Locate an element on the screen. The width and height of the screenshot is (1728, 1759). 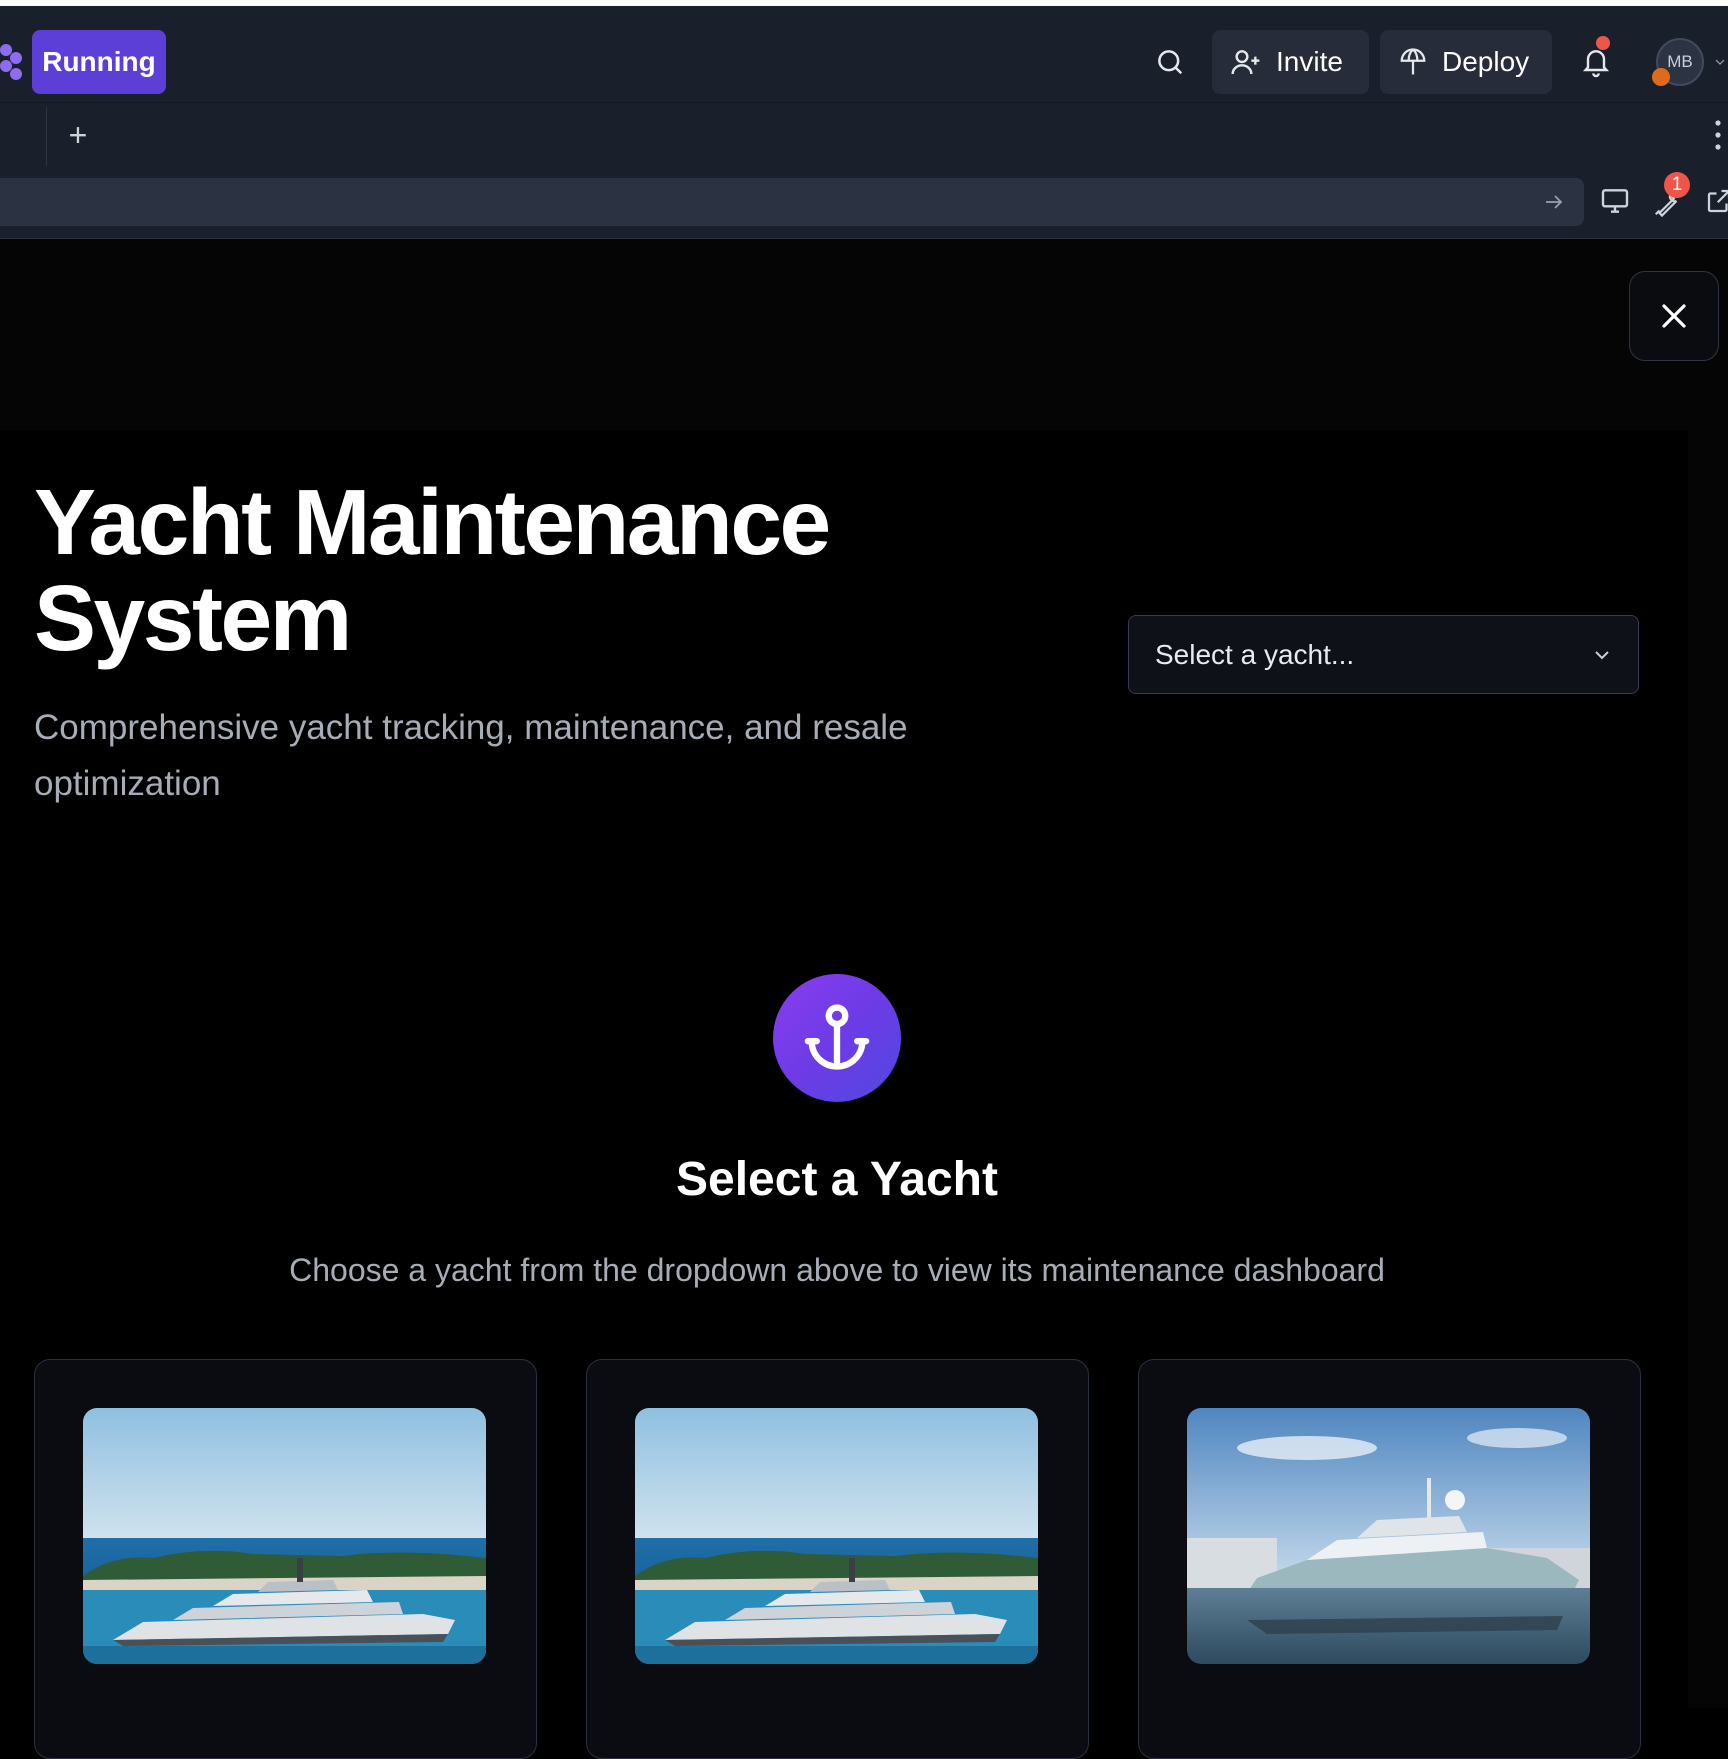
monitor-icon is located at coordinates (1615, 201).